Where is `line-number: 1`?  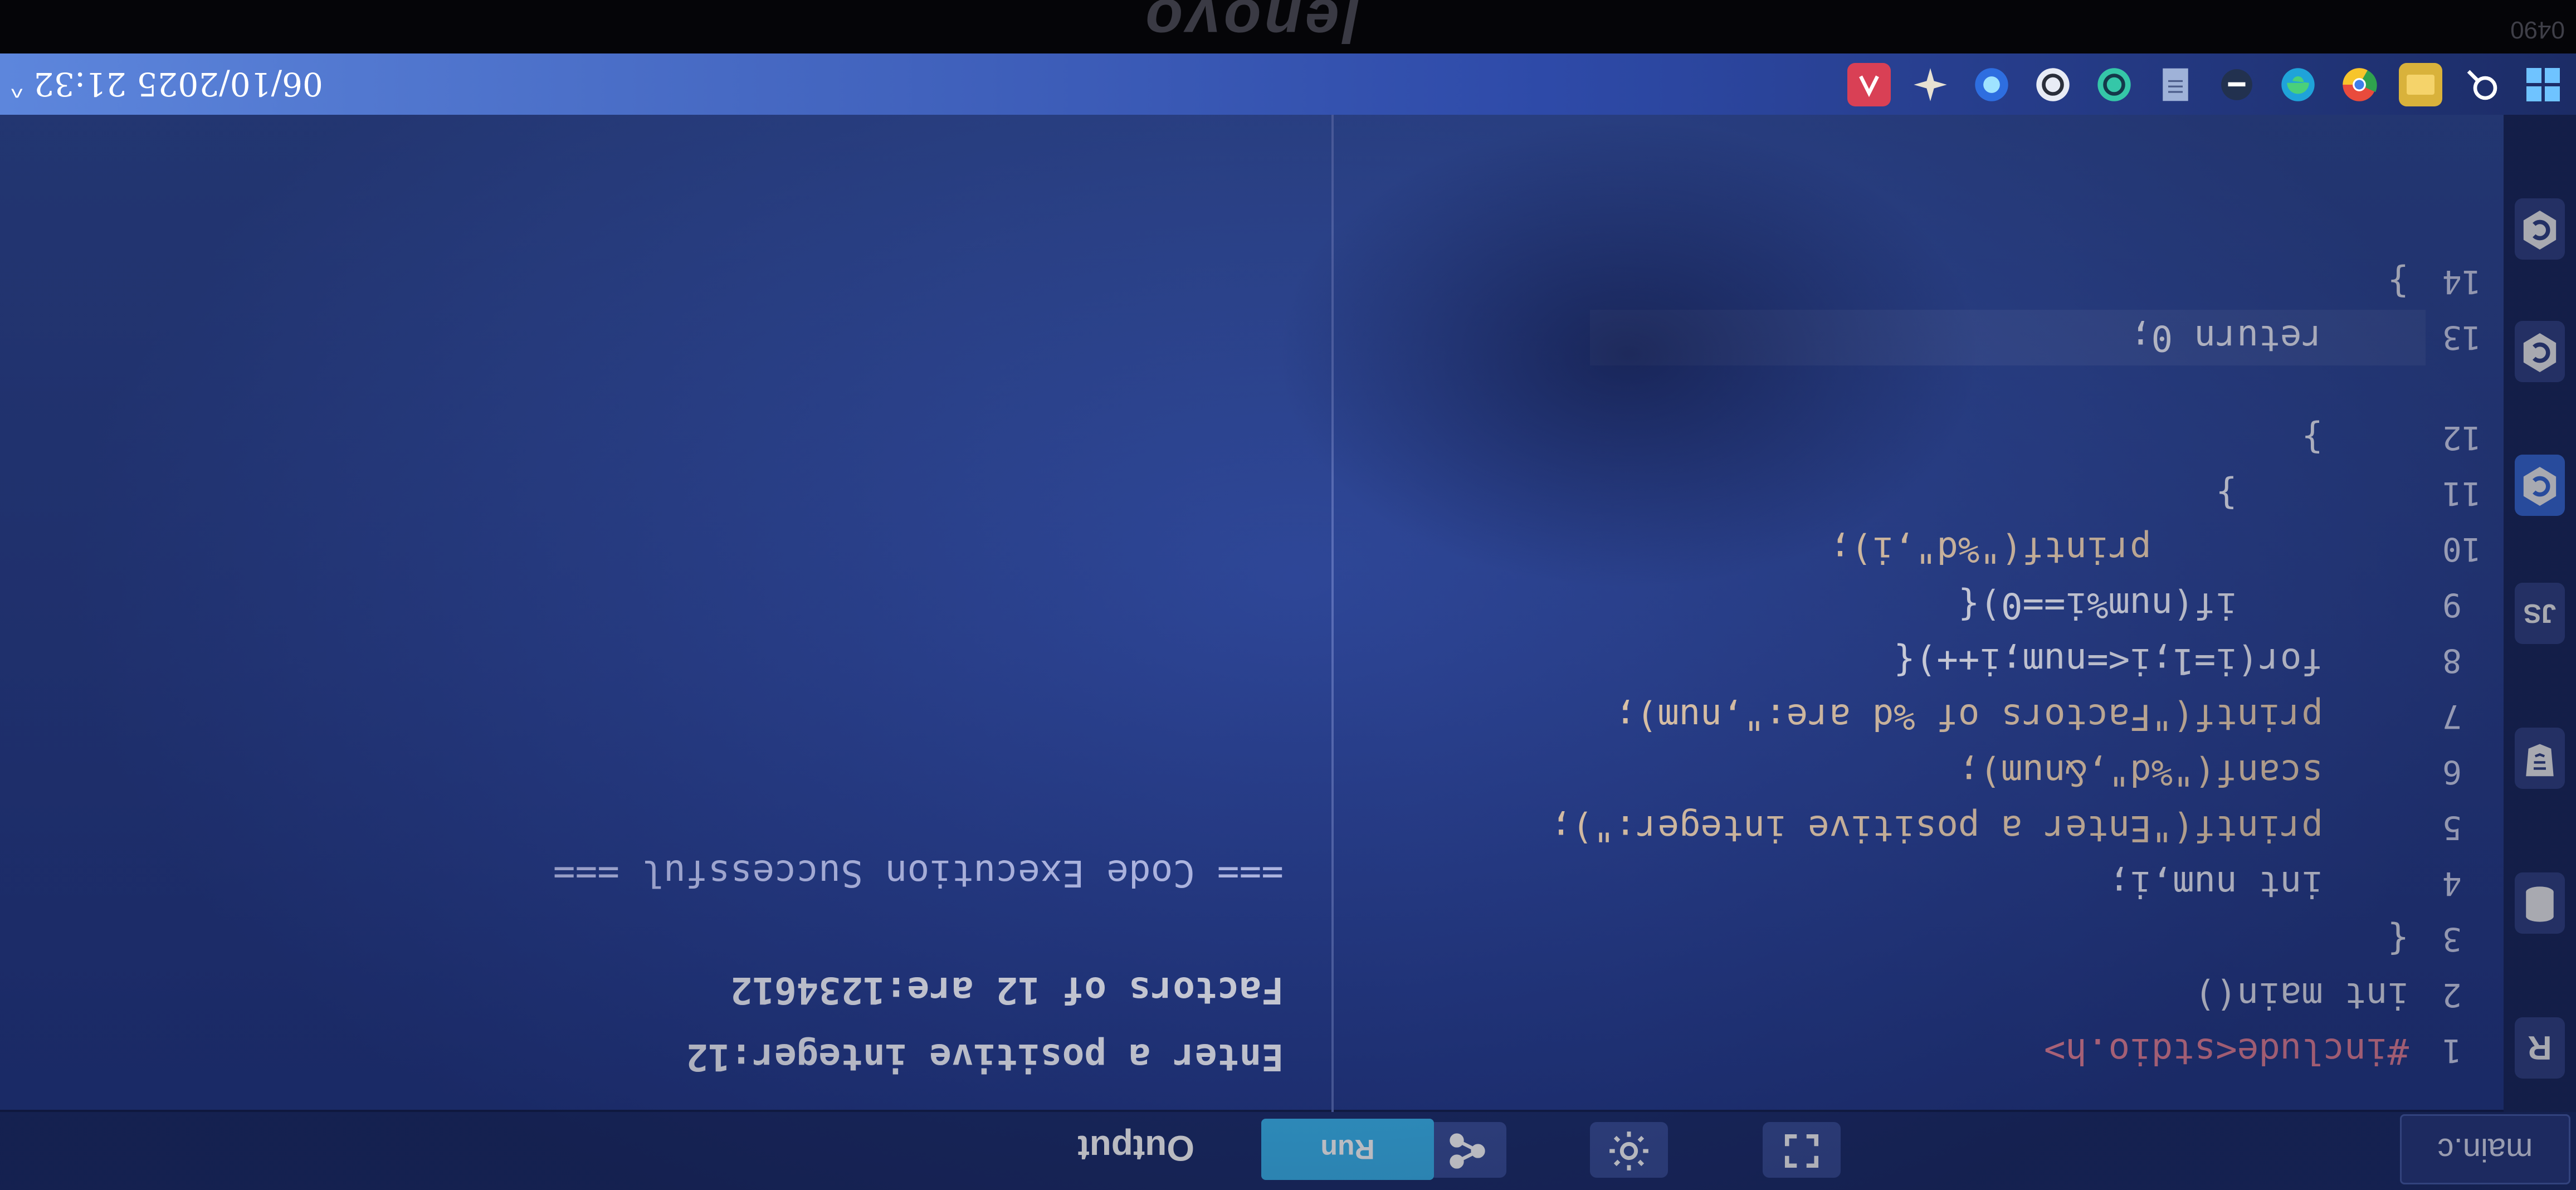 line-number: 1 is located at coordinates (2452, 1051).